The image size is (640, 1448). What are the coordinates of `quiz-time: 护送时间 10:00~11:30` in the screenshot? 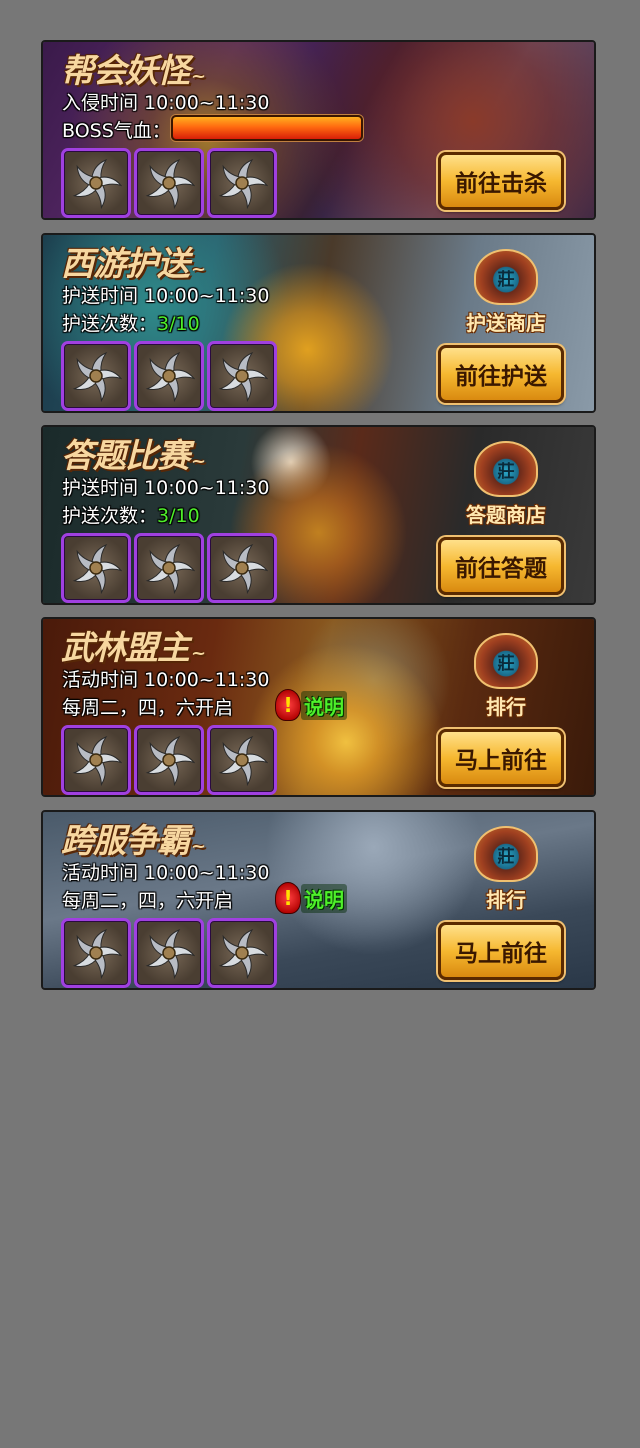 It's located at (166, 488).